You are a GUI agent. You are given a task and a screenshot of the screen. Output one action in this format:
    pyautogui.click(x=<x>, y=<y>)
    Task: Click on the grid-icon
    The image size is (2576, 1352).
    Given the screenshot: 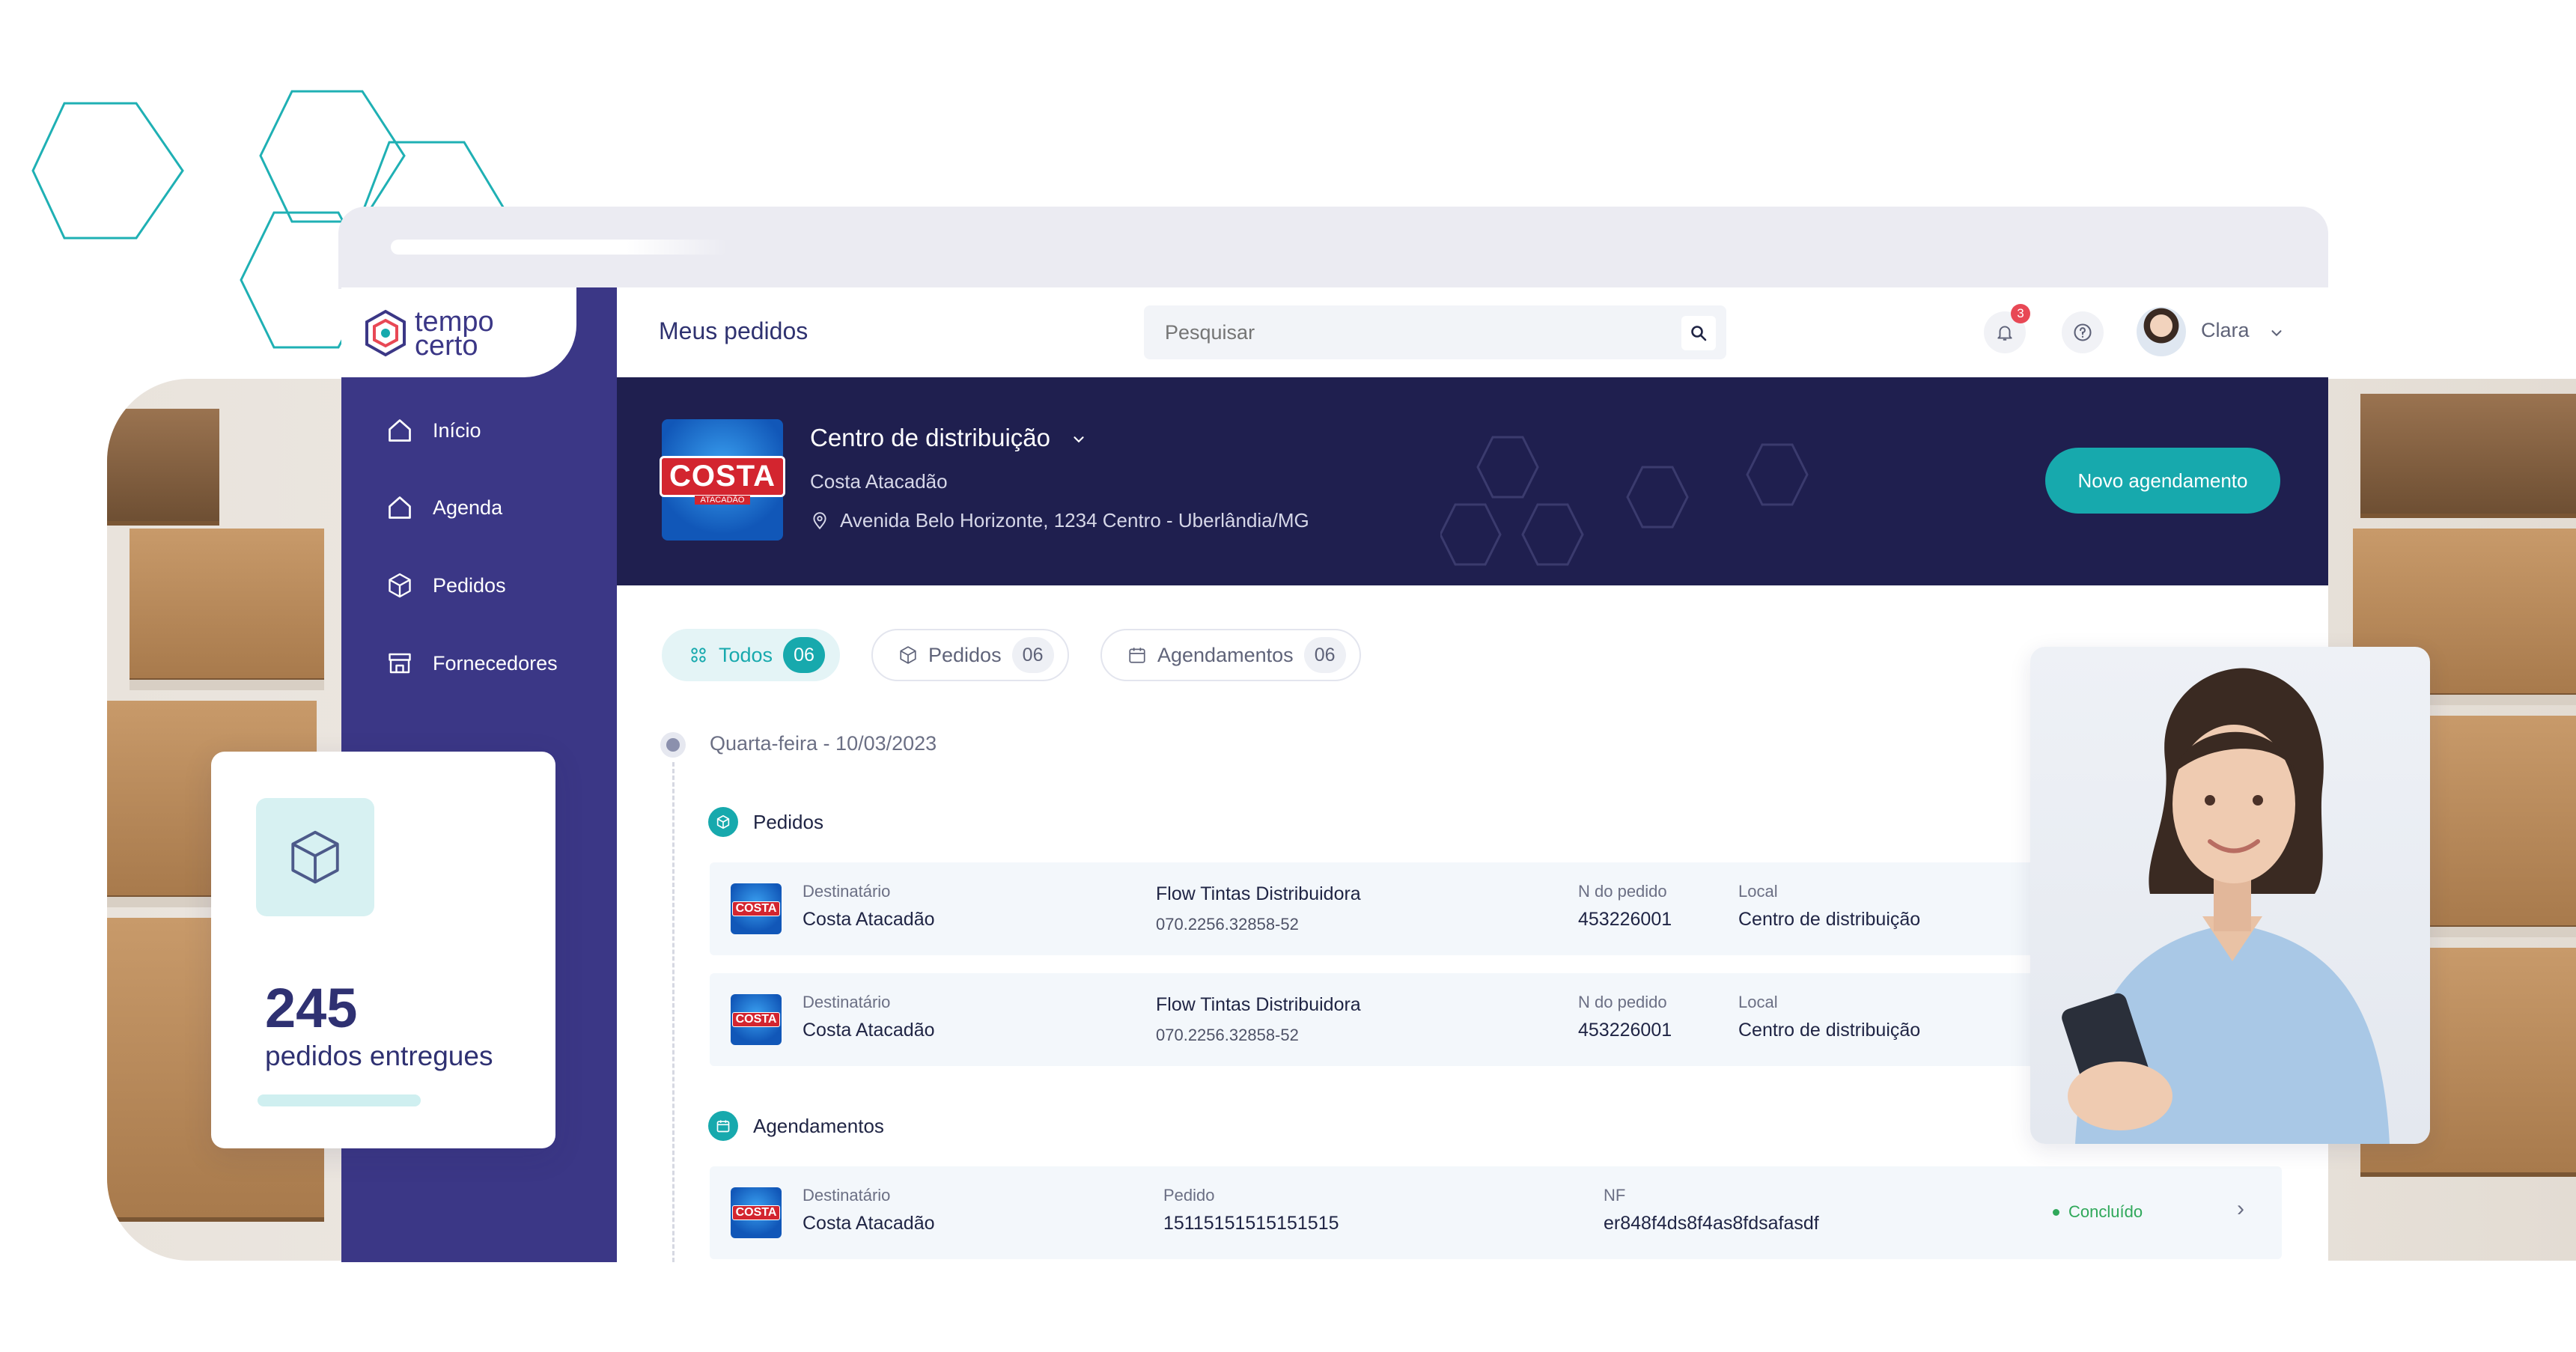 What is the action you would take?
    pyautogui.click(x=698, y=656)
    